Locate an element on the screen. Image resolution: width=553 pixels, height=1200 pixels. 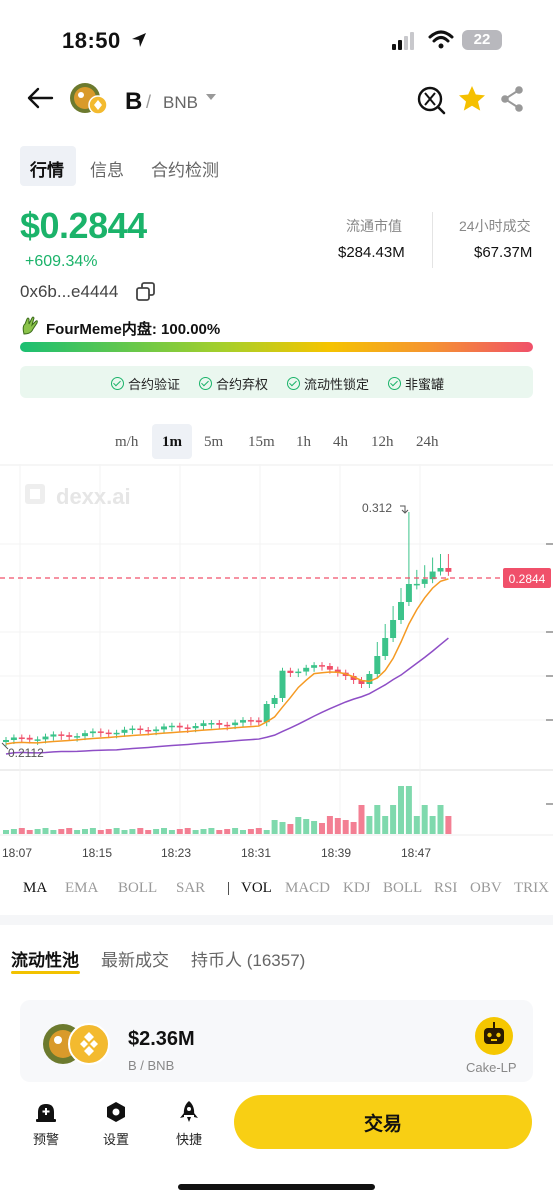
indicator-sar: SAR is located at coordinates (190, 888).